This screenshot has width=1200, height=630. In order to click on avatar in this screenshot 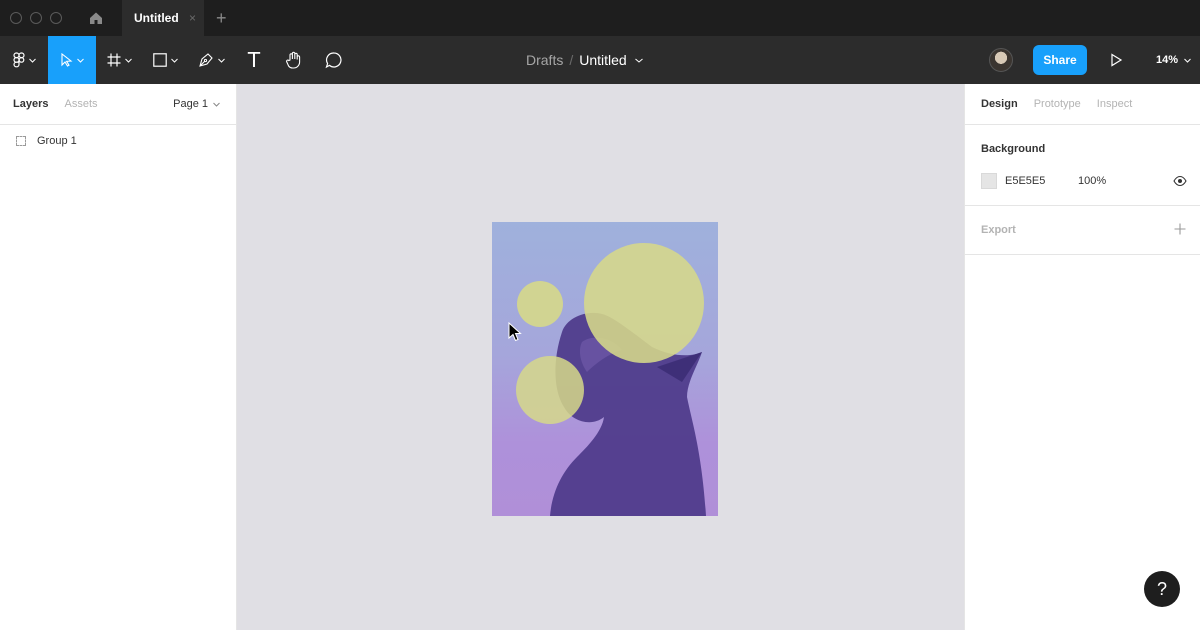, I will do `click(1001, 60)`.